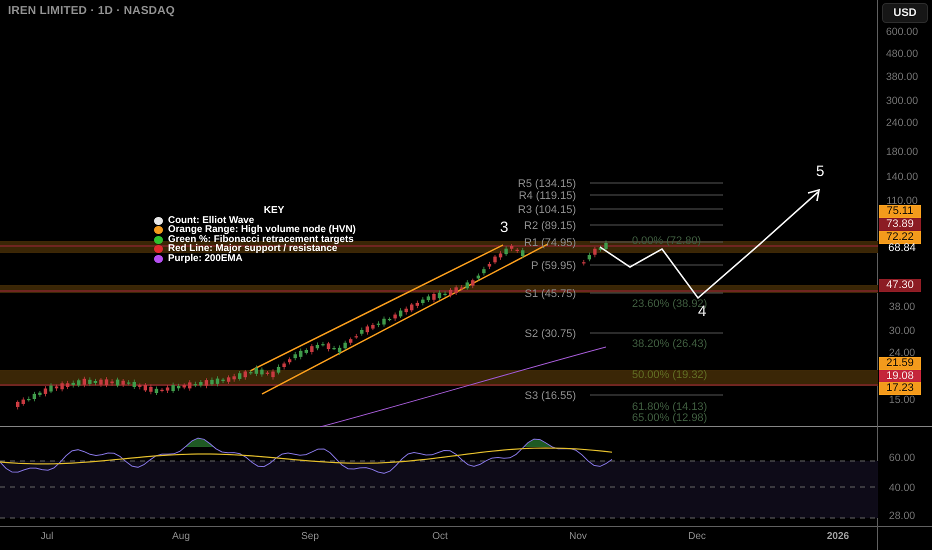 The image size is (932, 550). I want to click on price-tick: 180.00, so click(902, 152).